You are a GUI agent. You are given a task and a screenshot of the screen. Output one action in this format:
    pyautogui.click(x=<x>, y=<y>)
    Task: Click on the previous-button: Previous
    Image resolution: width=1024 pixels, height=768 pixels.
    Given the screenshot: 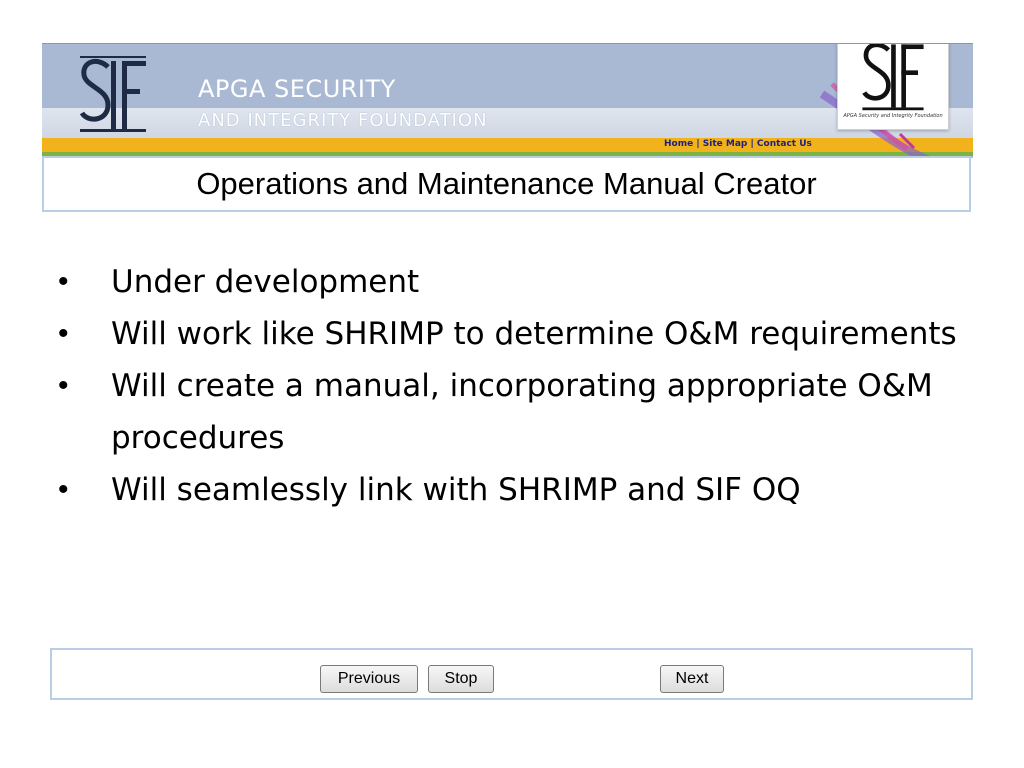 What is the action you would take?
    pyautogui.click(x=369, y=679)
    